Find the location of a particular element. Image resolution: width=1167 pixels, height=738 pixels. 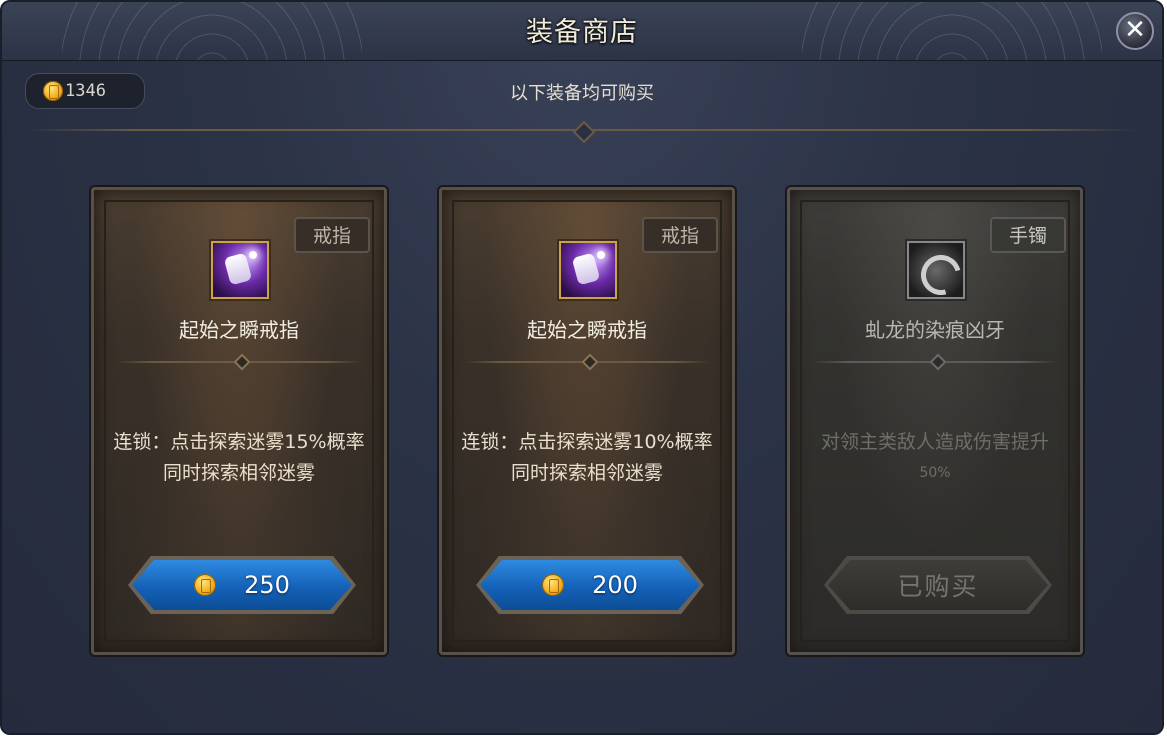

item-price: 200 is located at coordinates (615, 585).